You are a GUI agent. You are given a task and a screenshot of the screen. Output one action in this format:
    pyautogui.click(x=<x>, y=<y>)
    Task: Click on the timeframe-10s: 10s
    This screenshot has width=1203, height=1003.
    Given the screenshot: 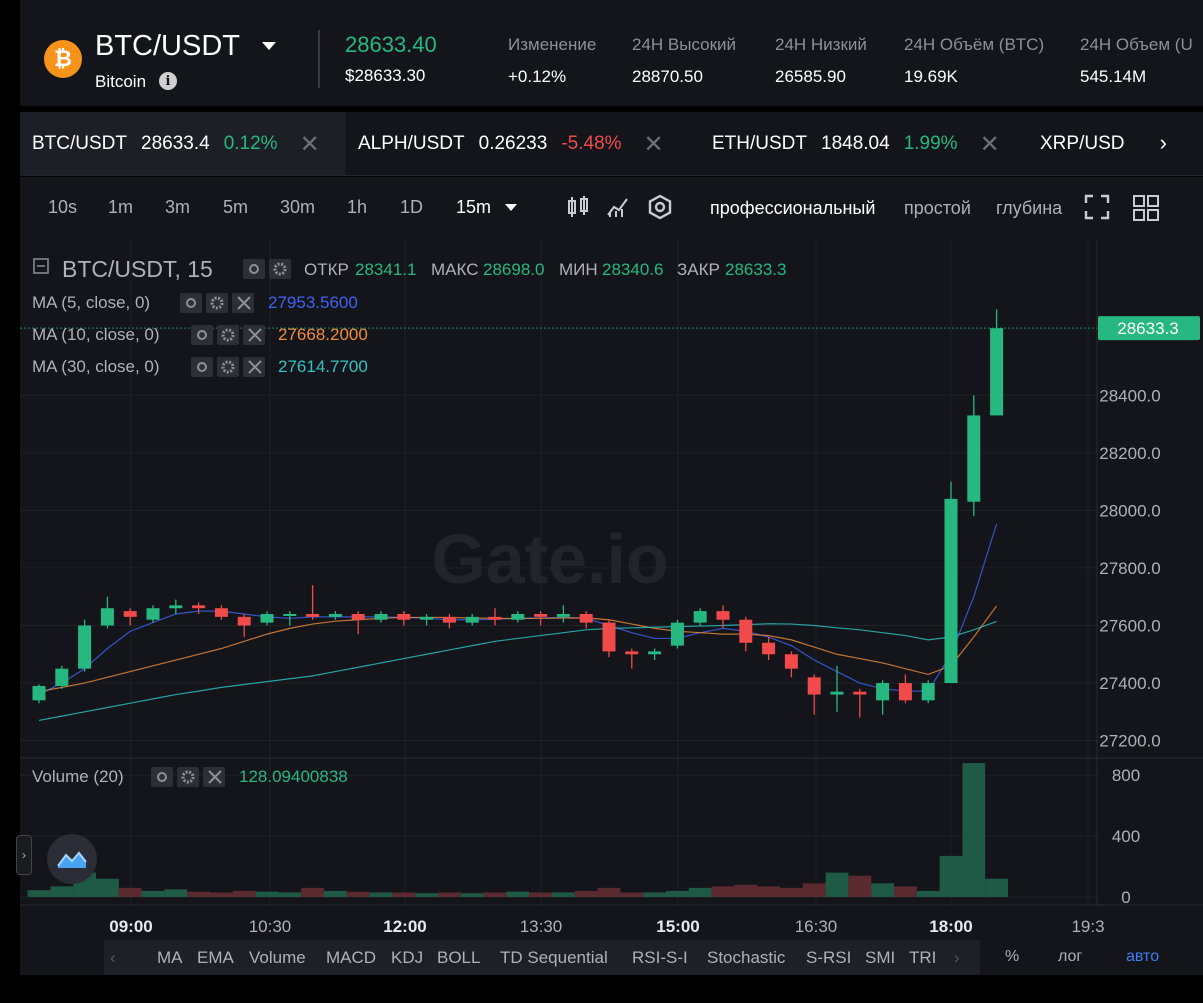 What is the action you would take?
    pyautogui.click(x=62, y=207)
    